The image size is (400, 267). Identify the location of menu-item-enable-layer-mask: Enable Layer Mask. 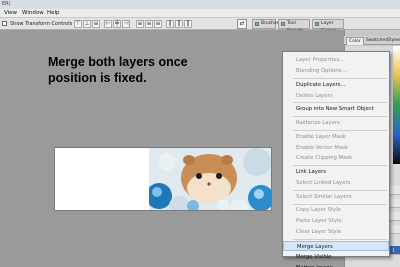
(336, 137).